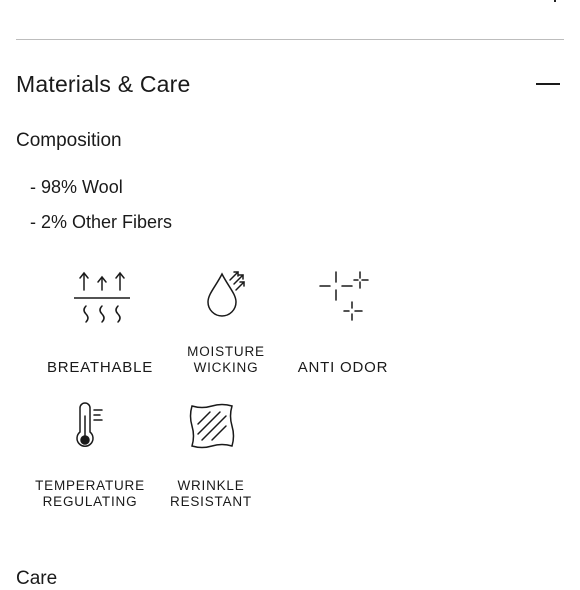  What do you see at coordinates (90, 501) in the screenshot?
I see `feature-label-line2: REGULATING` at bounding box center [90, 501].